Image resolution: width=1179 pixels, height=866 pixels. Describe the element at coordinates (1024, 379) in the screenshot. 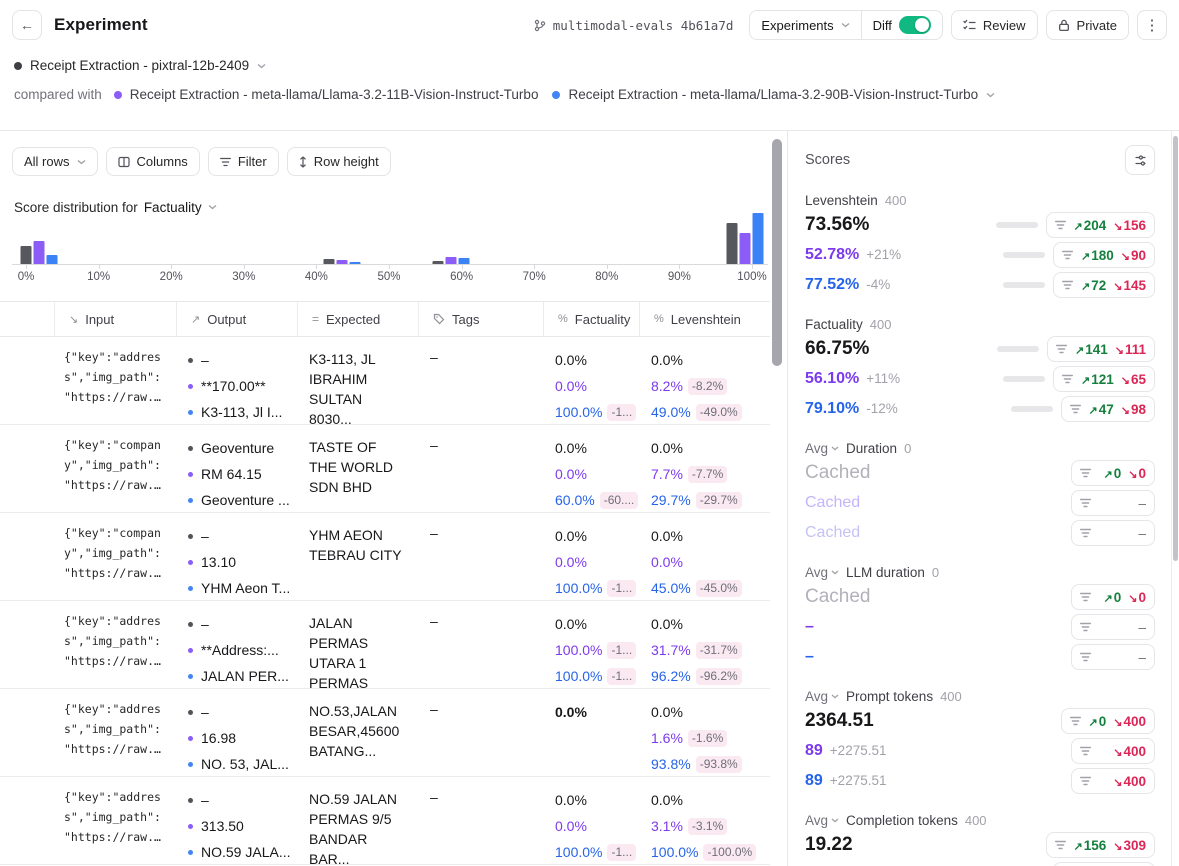

I see `score-progress-bar` at that location.